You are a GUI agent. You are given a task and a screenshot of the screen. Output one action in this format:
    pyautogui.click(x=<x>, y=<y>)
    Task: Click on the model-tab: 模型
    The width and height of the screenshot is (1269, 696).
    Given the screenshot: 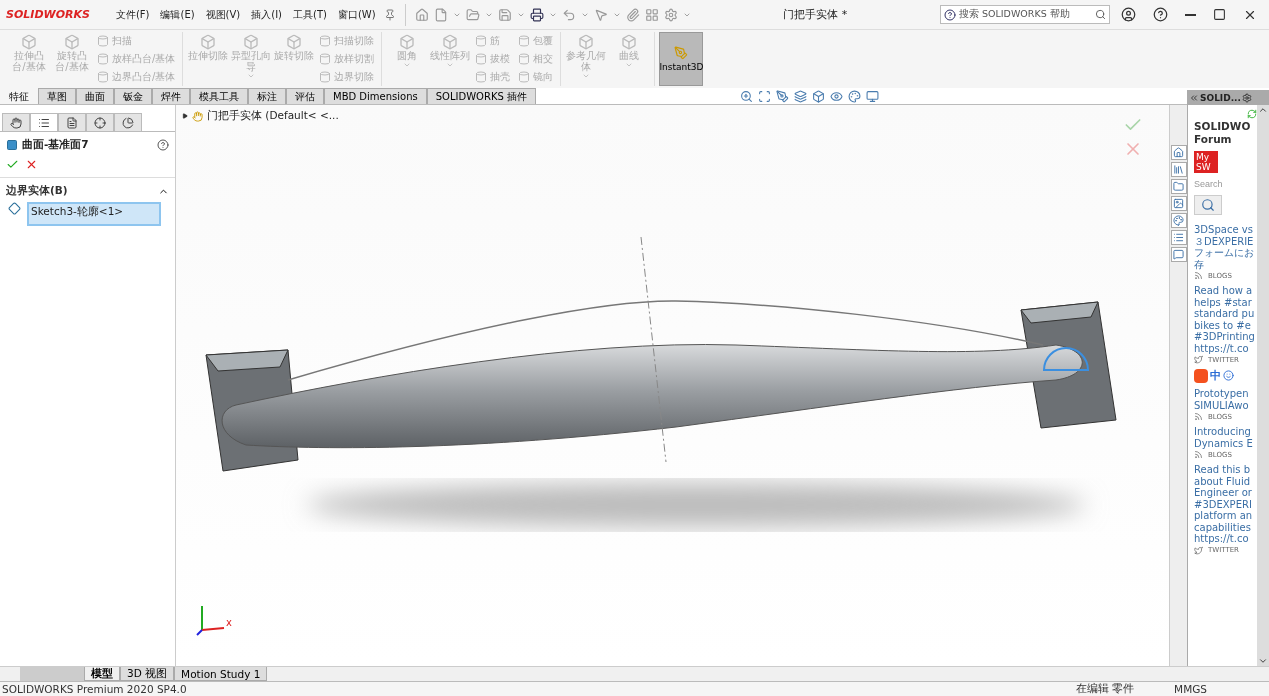 What is the action you would take?
    pyautogui.click(x=102, y=674)
    